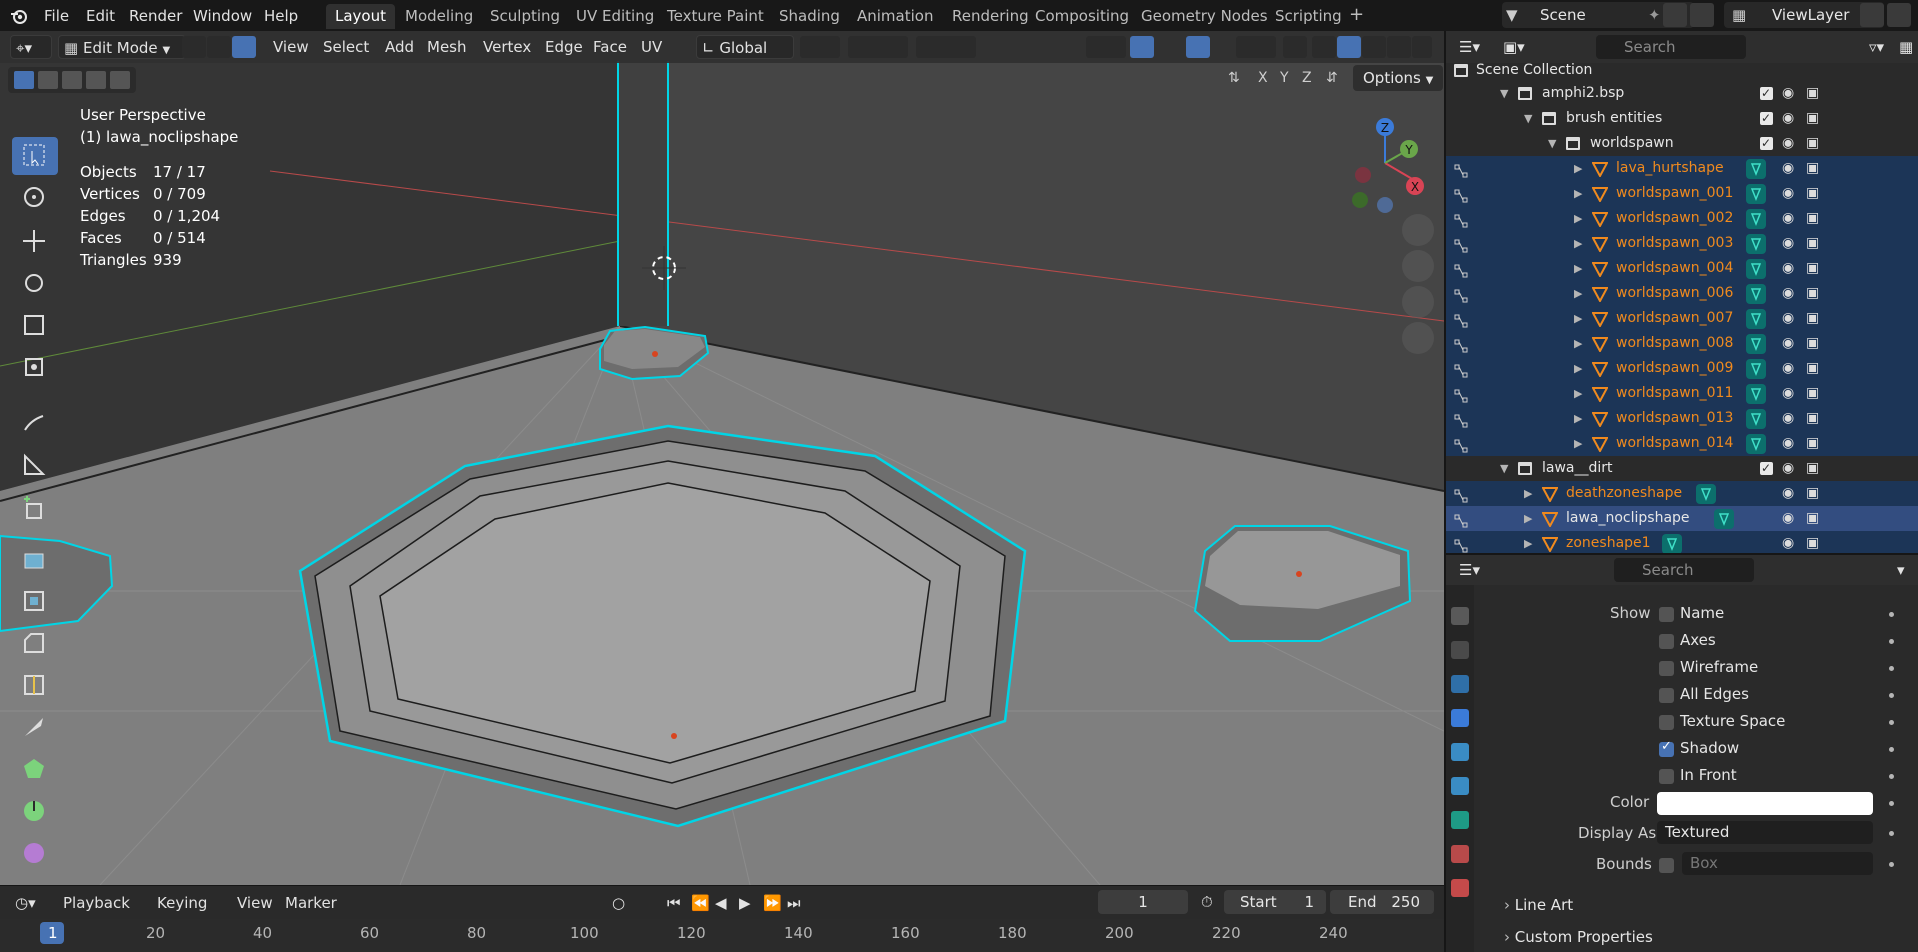  I want to click on outliner-editor-icon: ☰▾, so click(1469, 47).